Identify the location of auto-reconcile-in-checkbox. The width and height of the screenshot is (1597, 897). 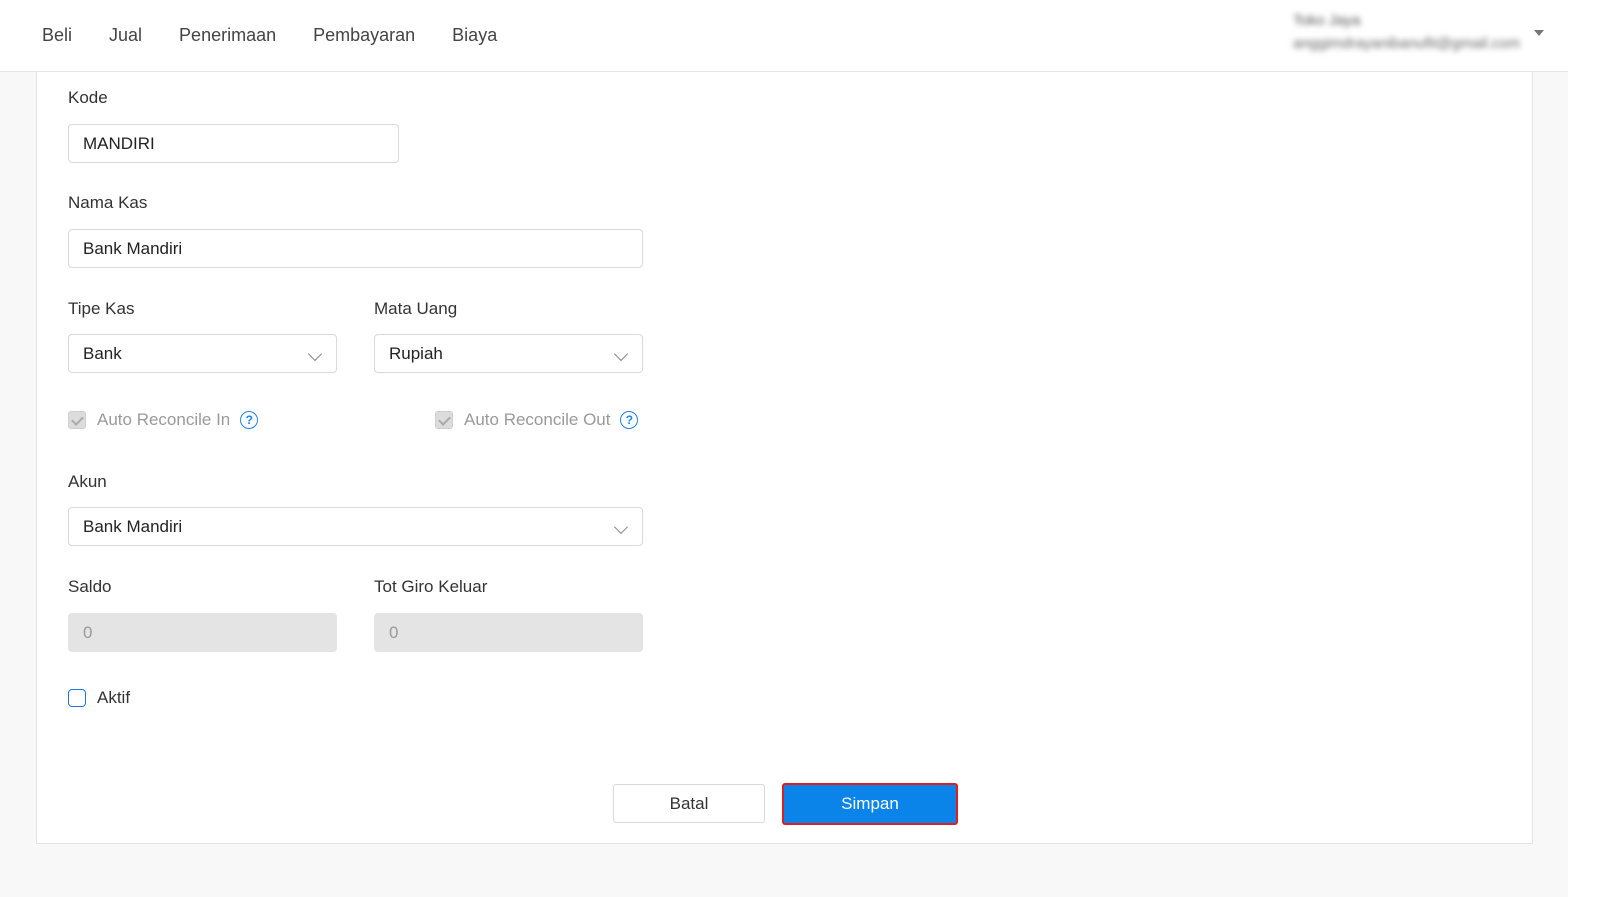
(77, 420).